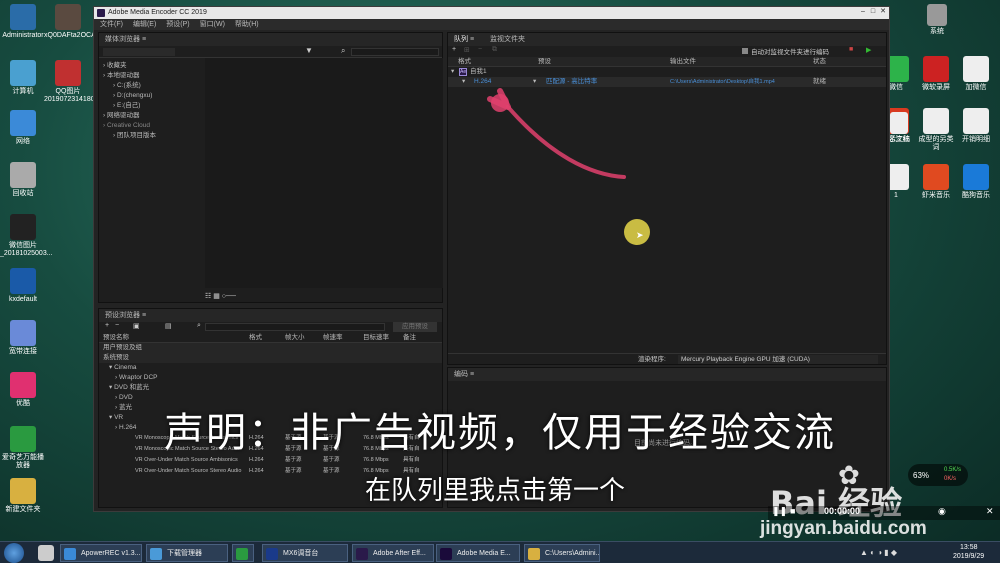  What do you see at coordinates (976, 74) in the screenshot?
I see `desktop-icon: 加微信` at bounding box center [976, 74].